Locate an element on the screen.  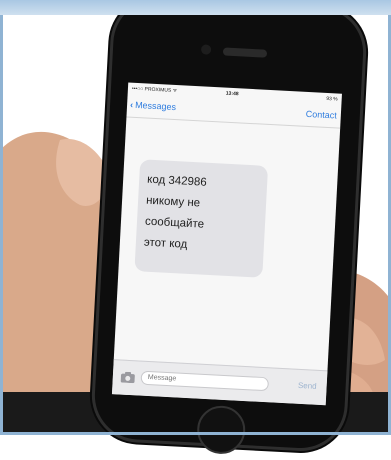
message-text: код 342986 никому не сообщайте этот код is located at coordinates (175, 212).